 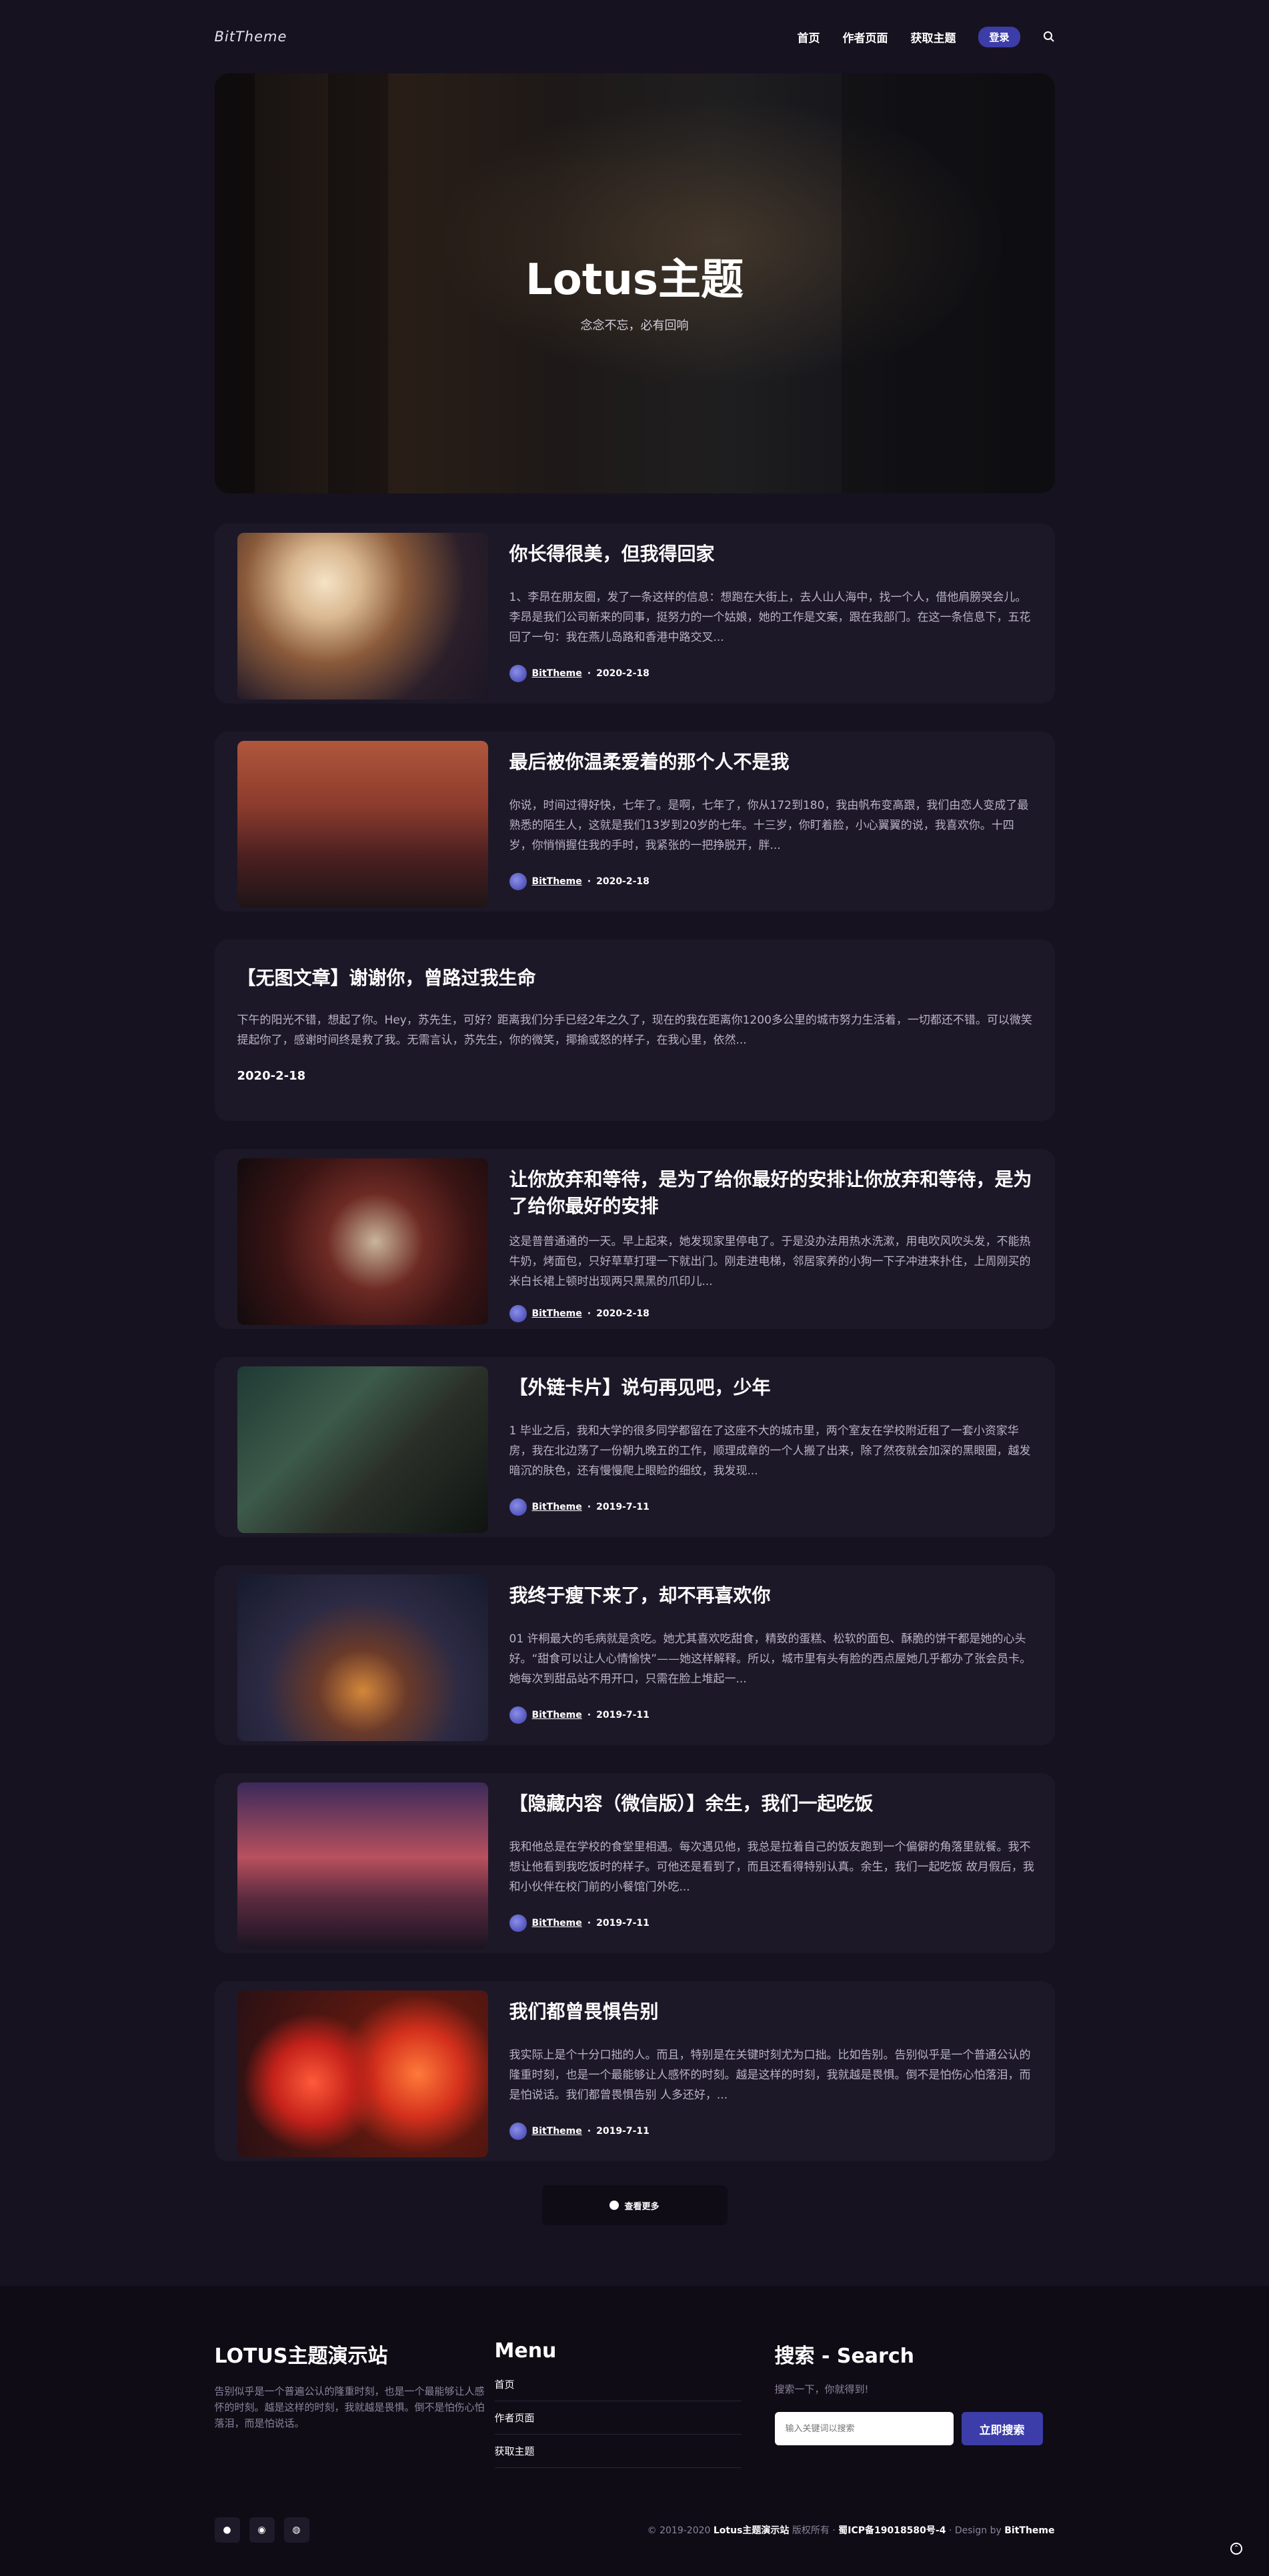 I want to click on nav-author: 作者页面, so click(x=865, y=37).